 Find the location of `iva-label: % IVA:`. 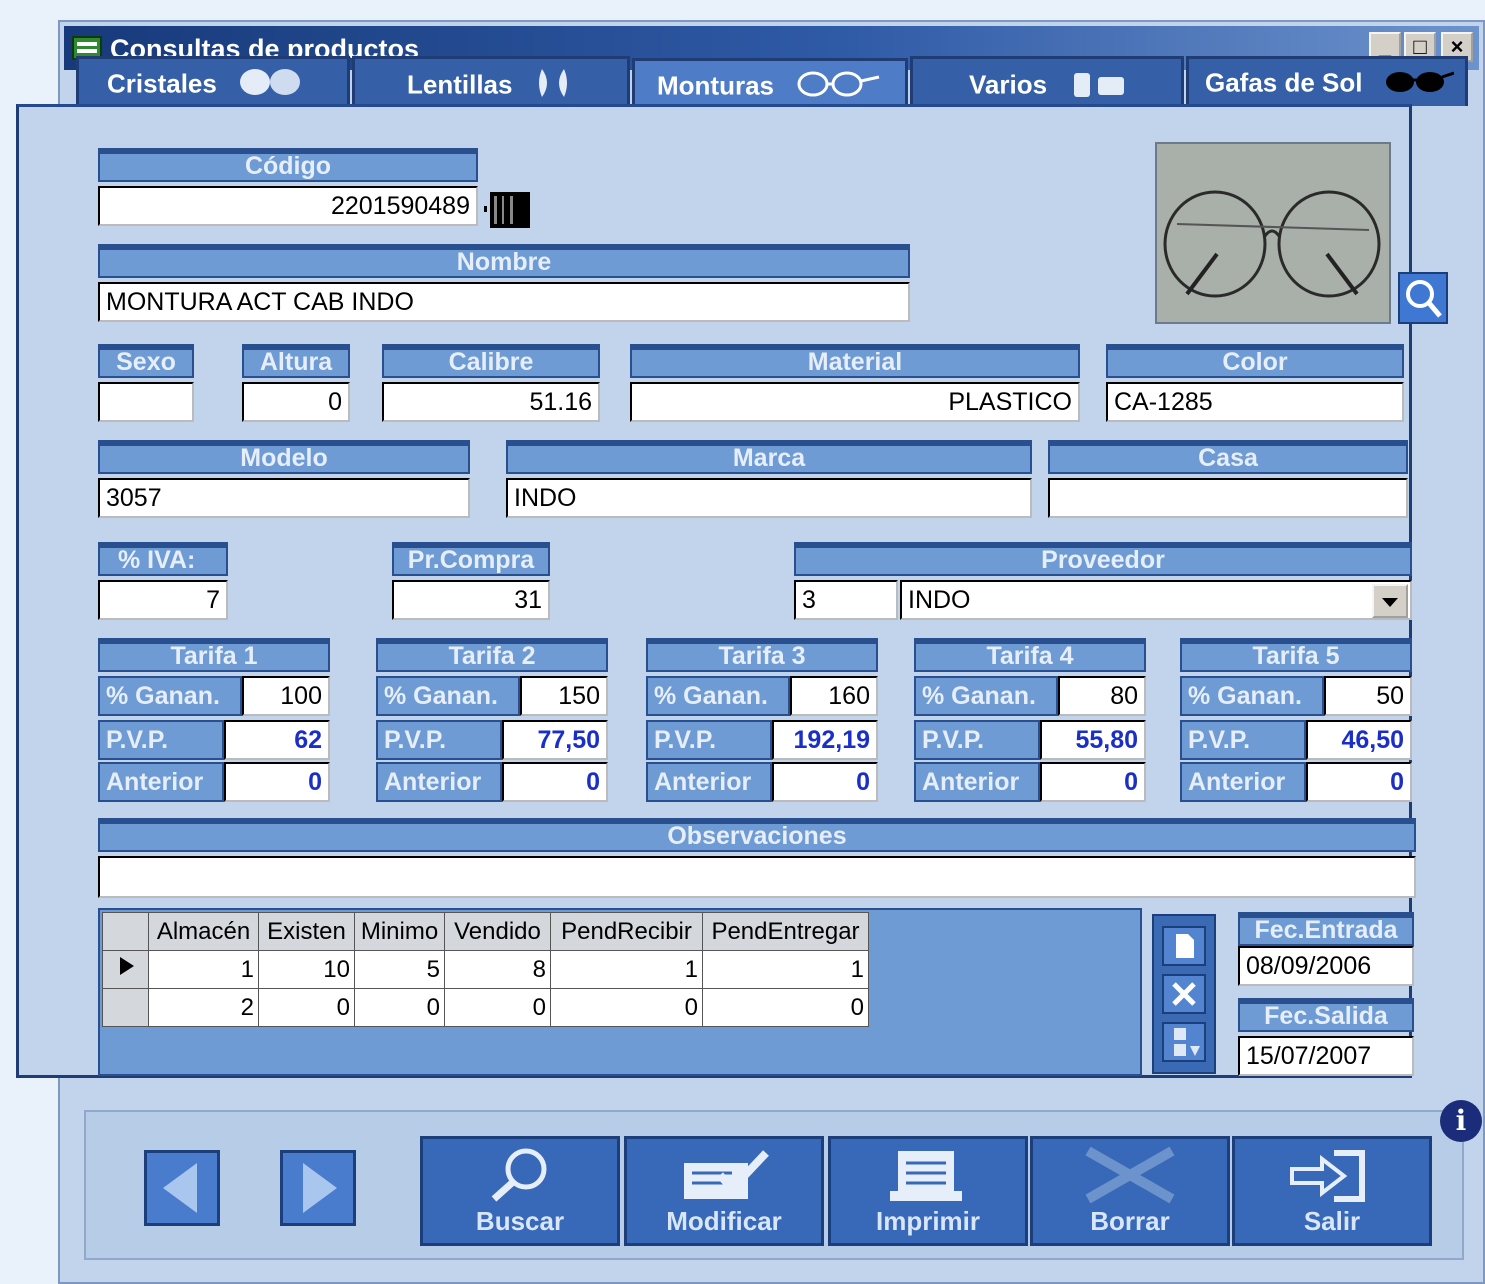

iva-label: % IVA: is located at coordinates (163, 559).